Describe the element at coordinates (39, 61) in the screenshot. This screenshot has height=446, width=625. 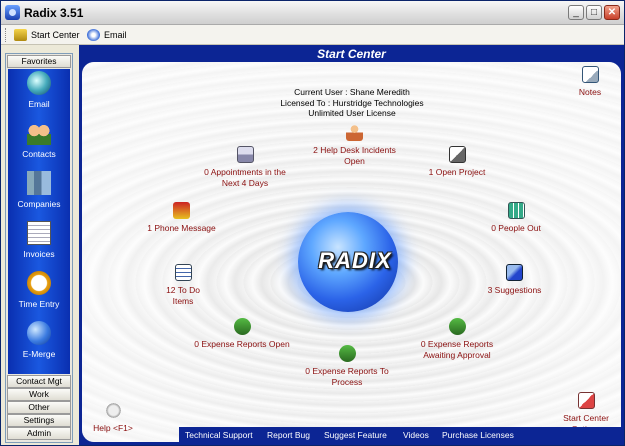
I see `favorites-header: Favorites` at that location.